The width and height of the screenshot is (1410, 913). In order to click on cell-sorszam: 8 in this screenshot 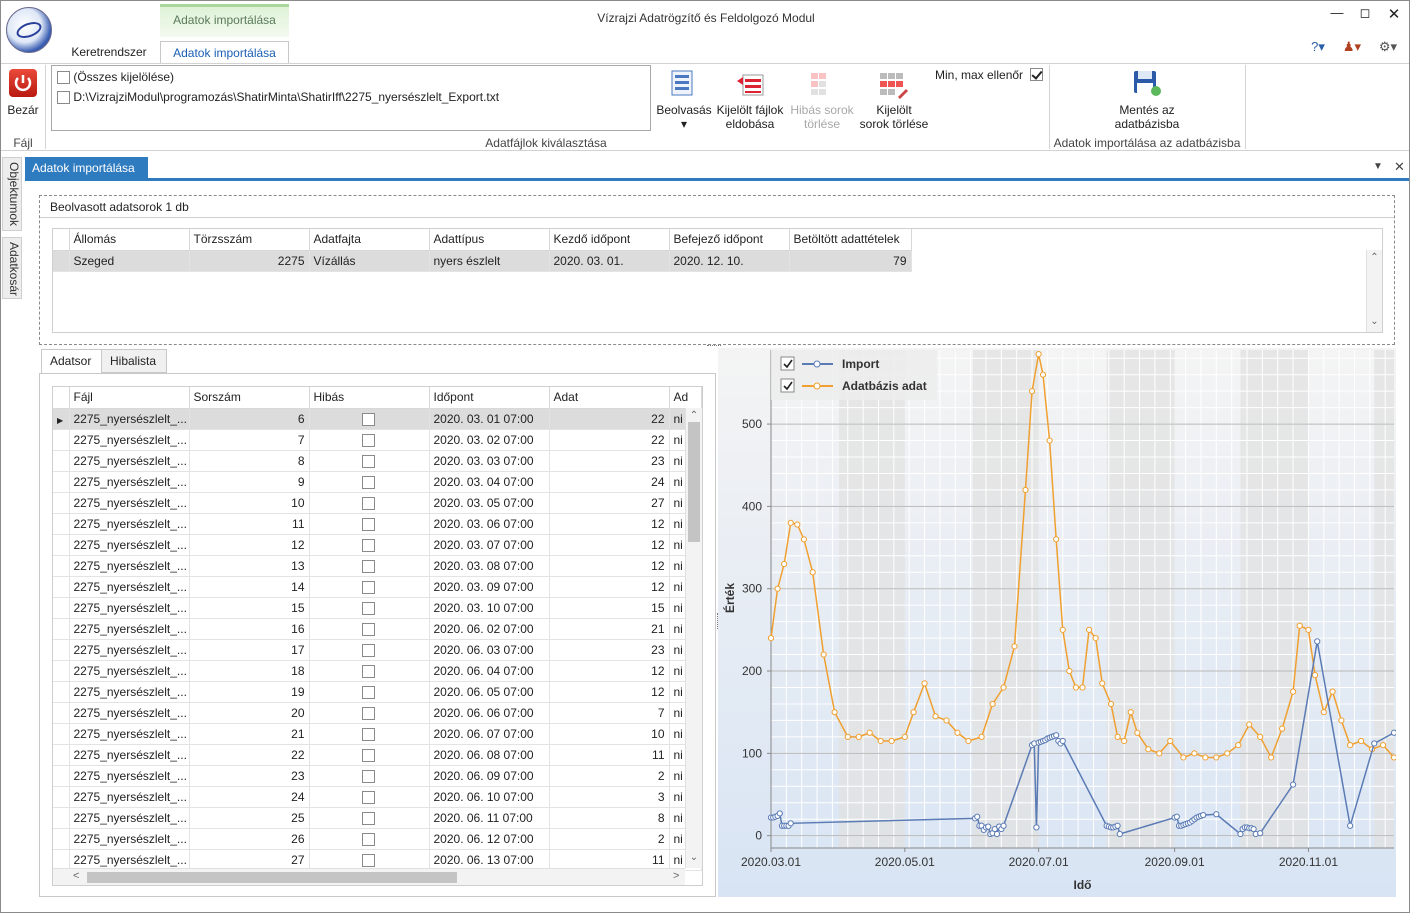, I will do `click(249, 461)`.